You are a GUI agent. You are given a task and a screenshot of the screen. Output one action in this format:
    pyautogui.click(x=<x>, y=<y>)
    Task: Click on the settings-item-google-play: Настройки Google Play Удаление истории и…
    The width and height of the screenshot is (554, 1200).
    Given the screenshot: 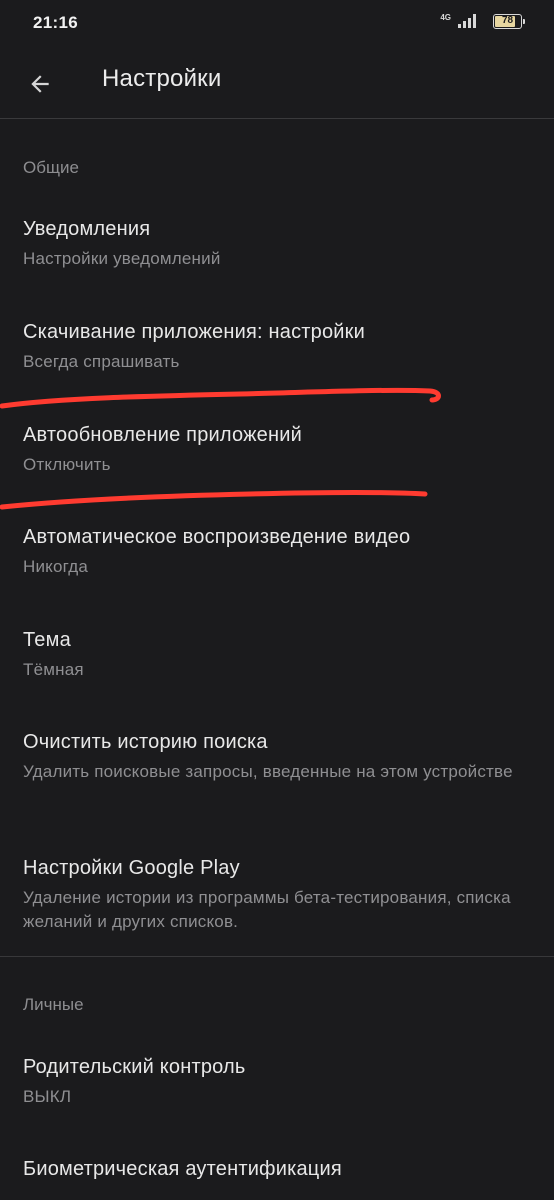 What is the action you would take?
    pyautogui.click(x=277, y=907)
    